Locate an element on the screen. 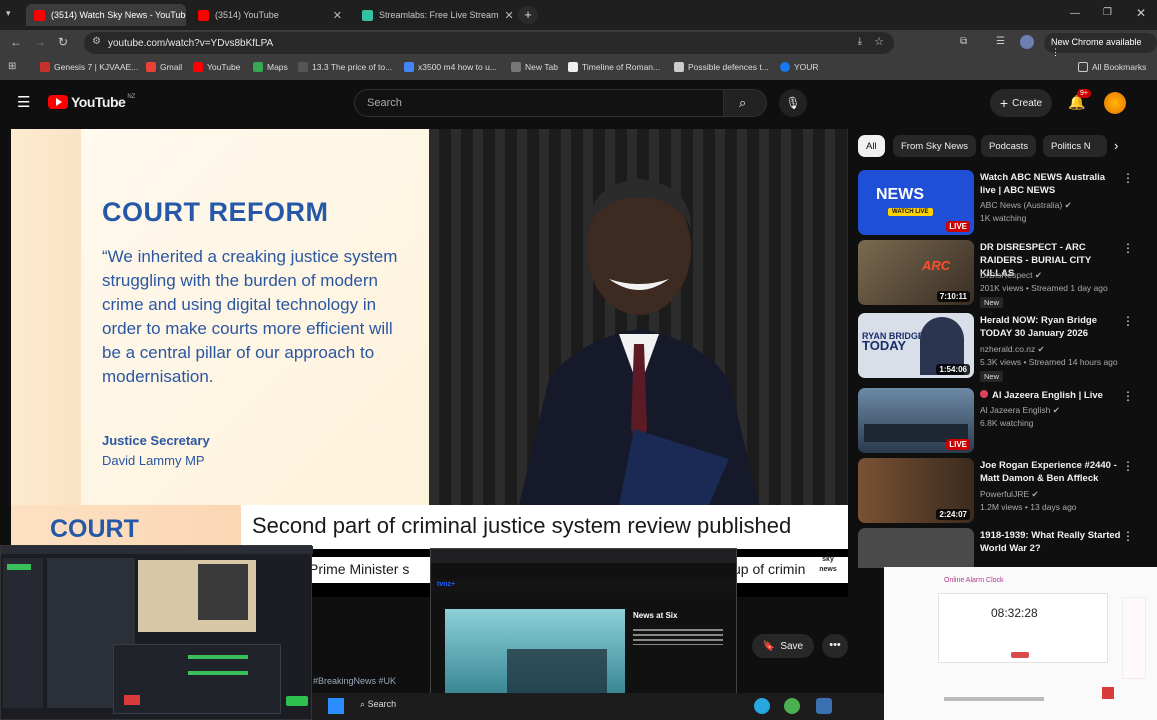  chrome-taskbar-icon is located at coordinates (792, 706).